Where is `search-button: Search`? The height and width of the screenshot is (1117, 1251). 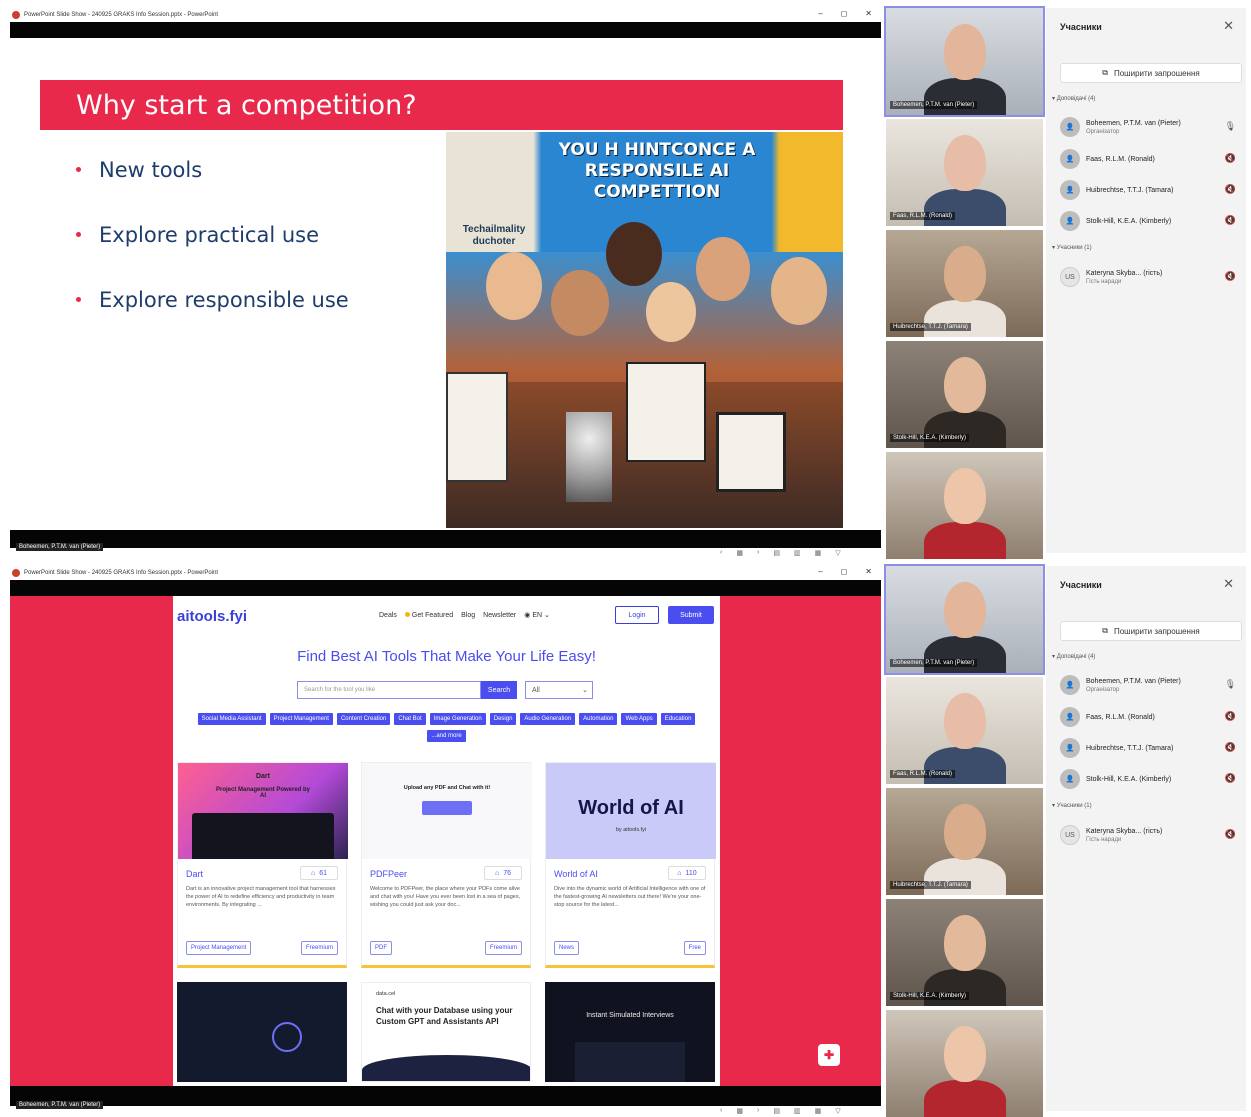
search-button: Search is located at coordinates (499, 690).